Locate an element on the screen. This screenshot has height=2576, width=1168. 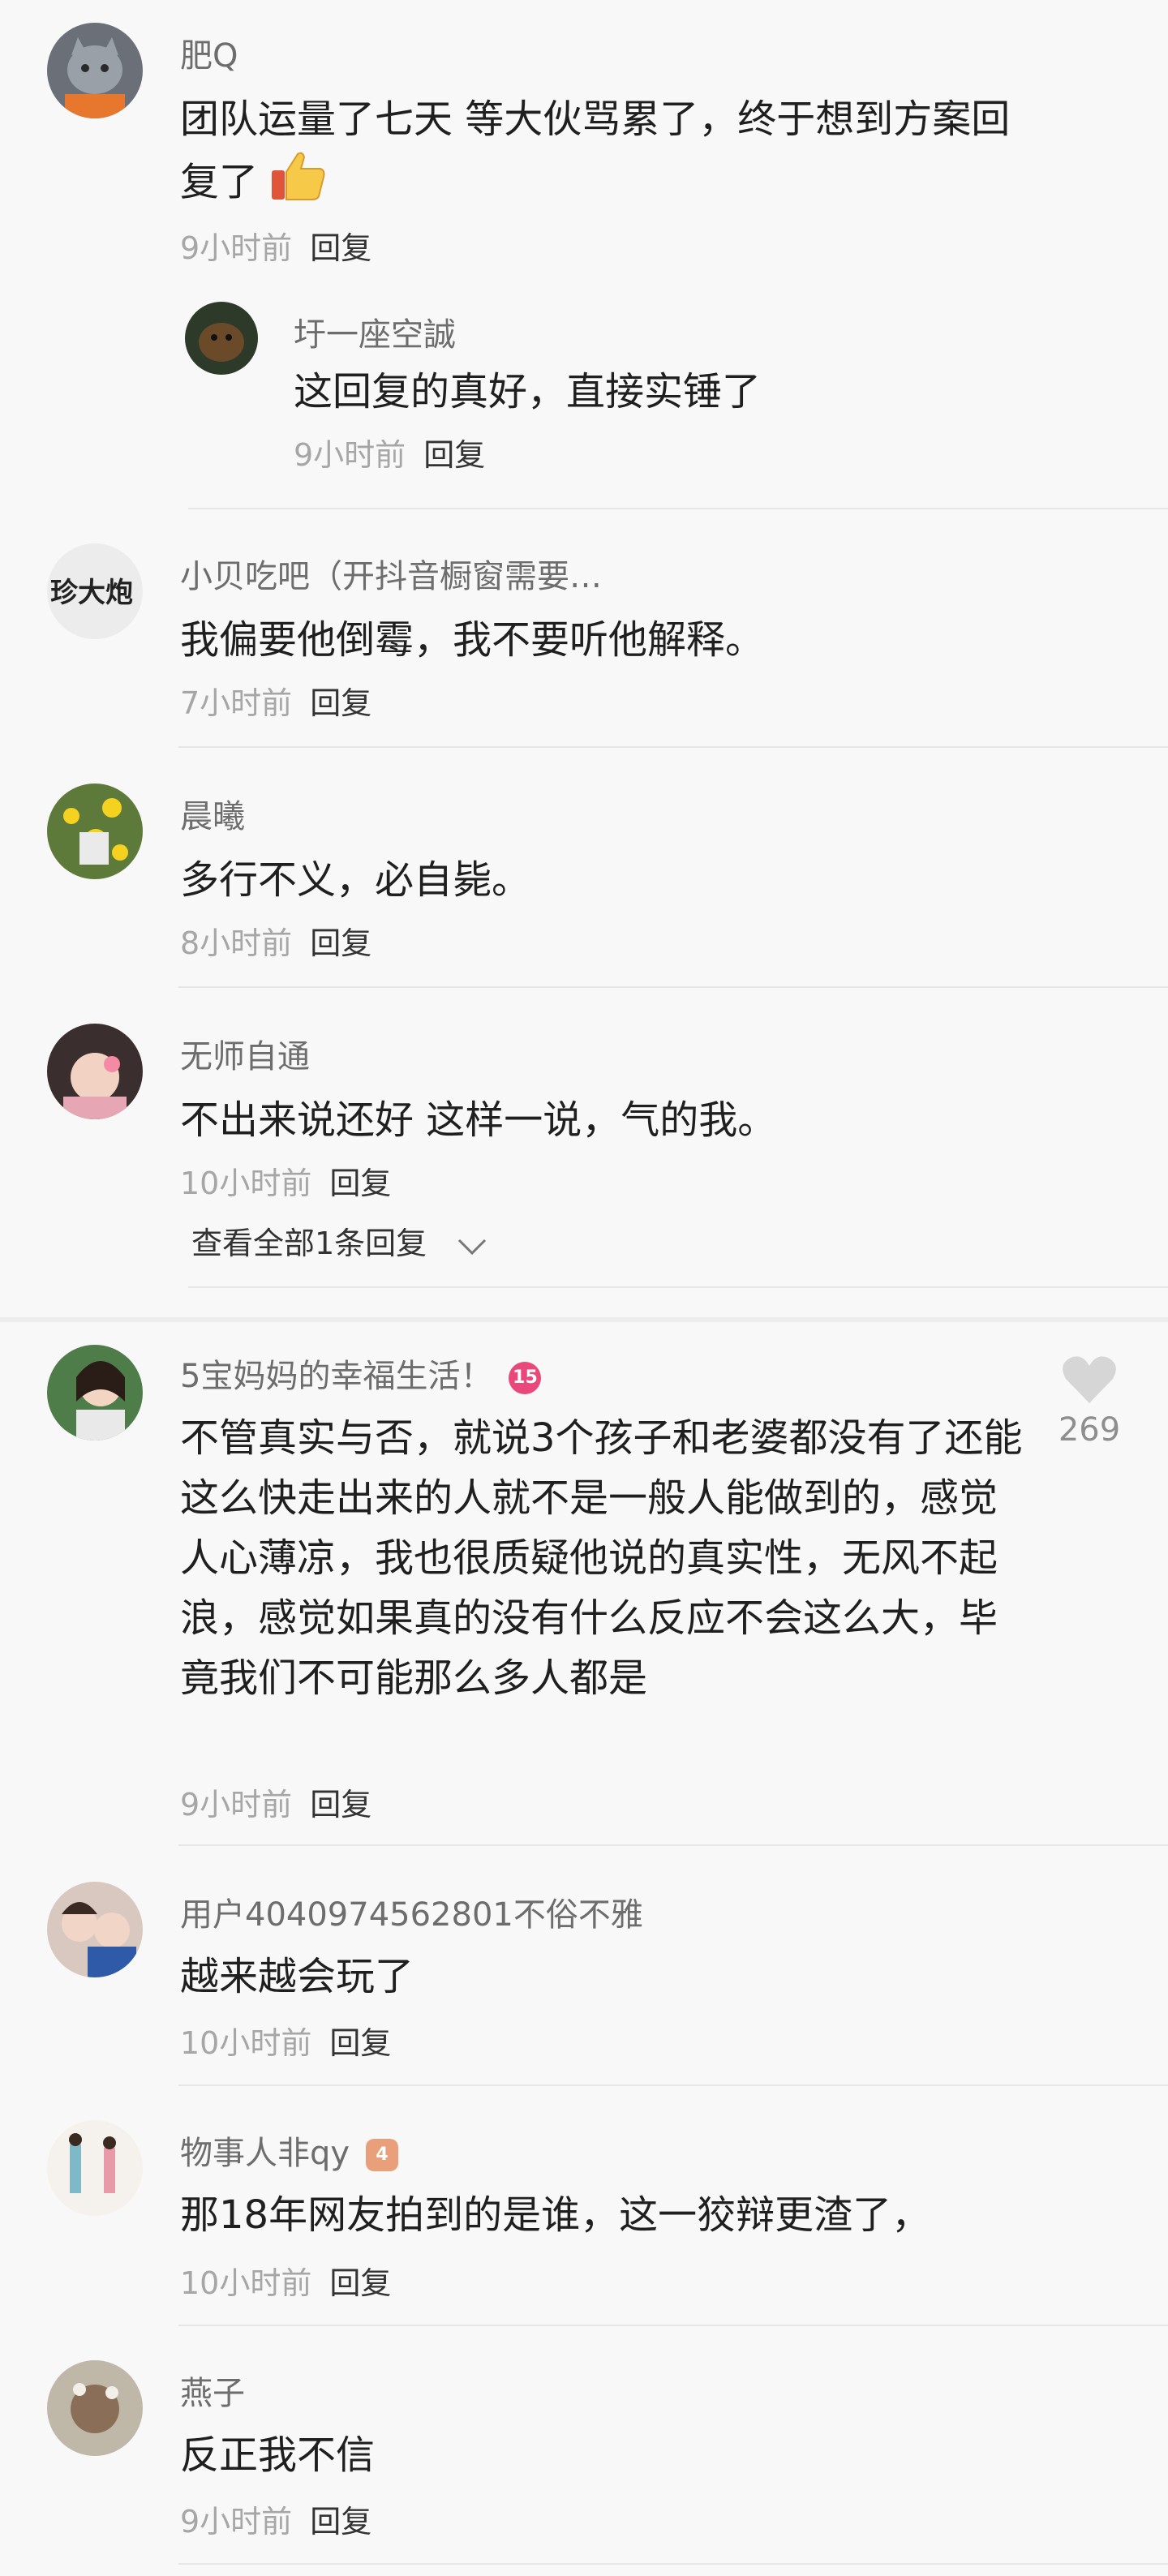
expand-replies-button: 查看全部1条回复 is located at coordinates (339, 1241).